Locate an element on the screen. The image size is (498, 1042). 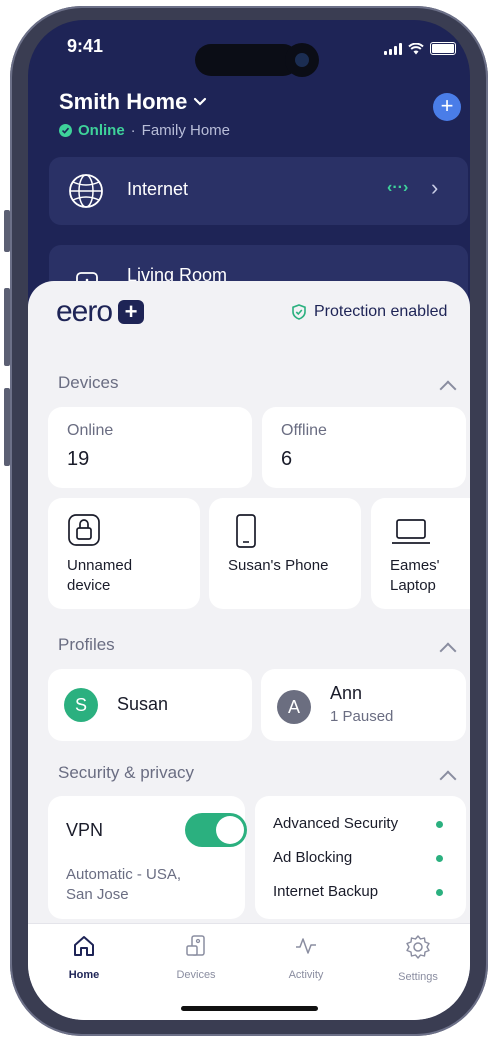
tab-label: Activity is located at coordinates (306, 975).